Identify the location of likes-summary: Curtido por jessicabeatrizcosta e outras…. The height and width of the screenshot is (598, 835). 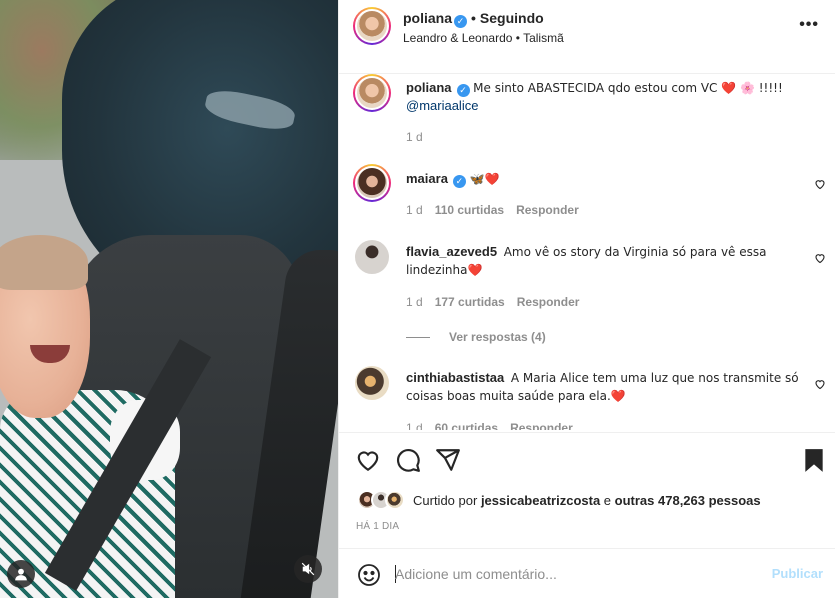
(559, 500).